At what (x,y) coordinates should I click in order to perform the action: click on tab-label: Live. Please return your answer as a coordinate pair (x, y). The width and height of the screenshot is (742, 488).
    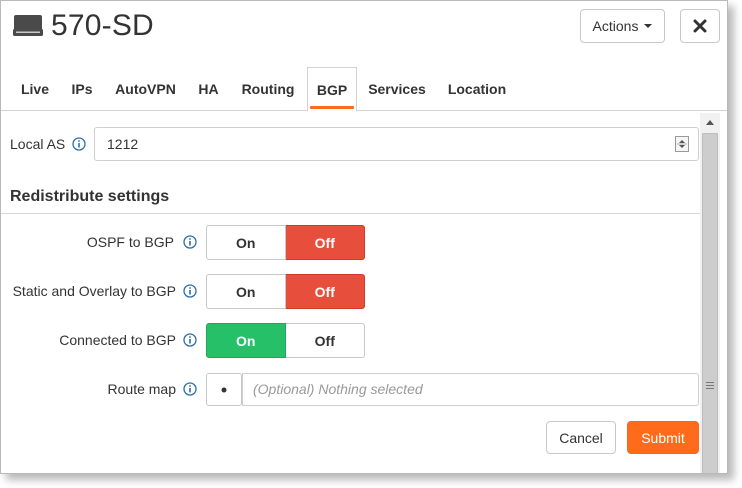
    Looking at the image, I should click on (34, 89).